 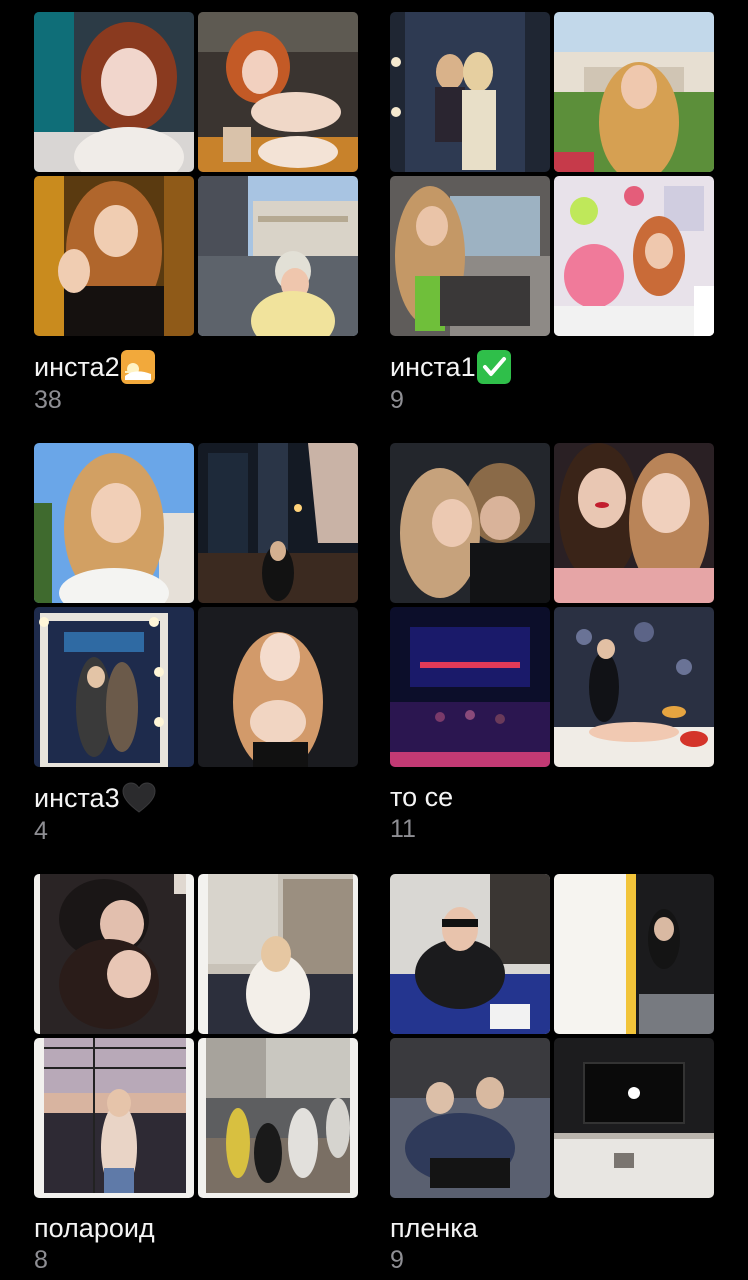 I want to click on album-photo-count: 4, so click(x=41, y=831).